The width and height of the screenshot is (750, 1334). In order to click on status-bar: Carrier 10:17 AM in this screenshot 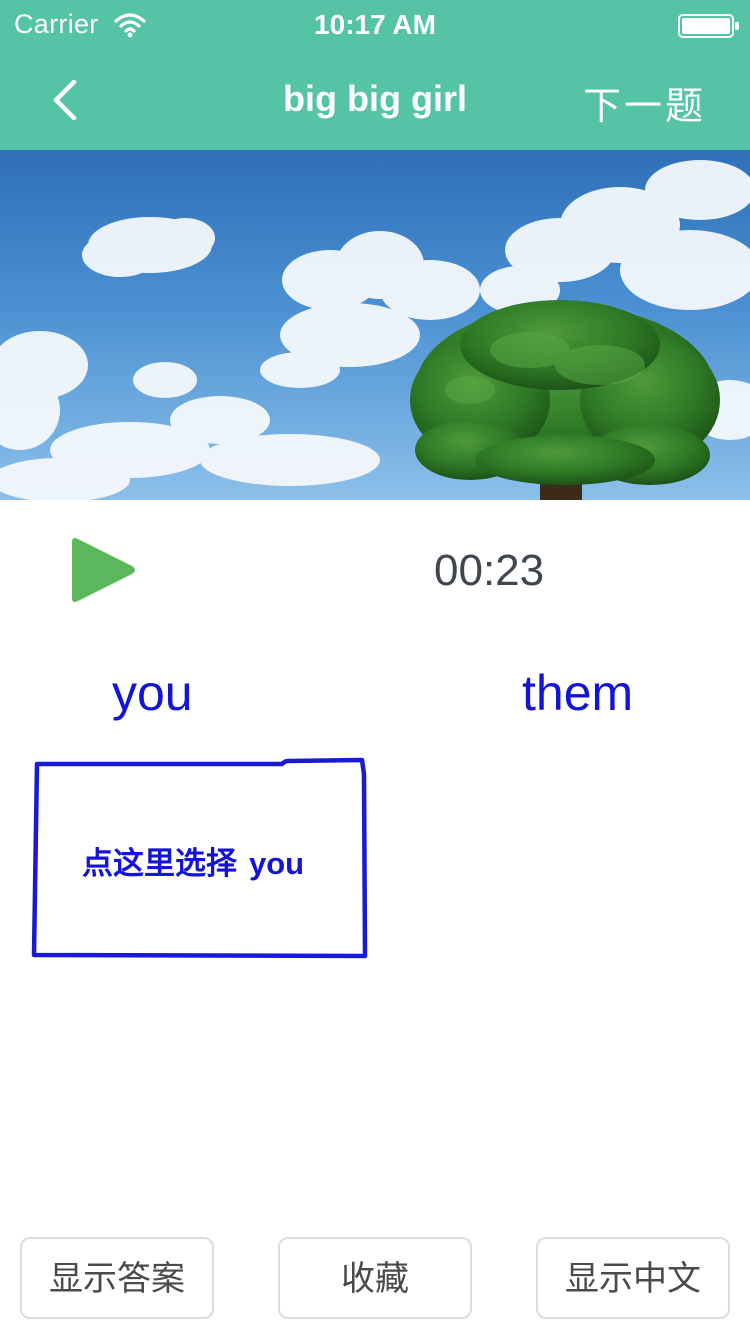, I will do `click(375, 25)`.